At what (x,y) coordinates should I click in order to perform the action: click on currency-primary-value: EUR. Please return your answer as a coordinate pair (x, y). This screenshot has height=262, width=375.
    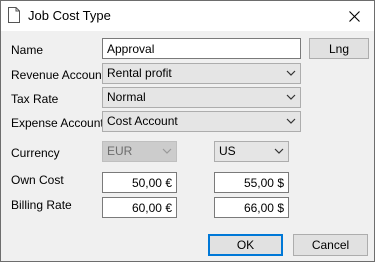
    Looking at the image, I should click on (120, 151).